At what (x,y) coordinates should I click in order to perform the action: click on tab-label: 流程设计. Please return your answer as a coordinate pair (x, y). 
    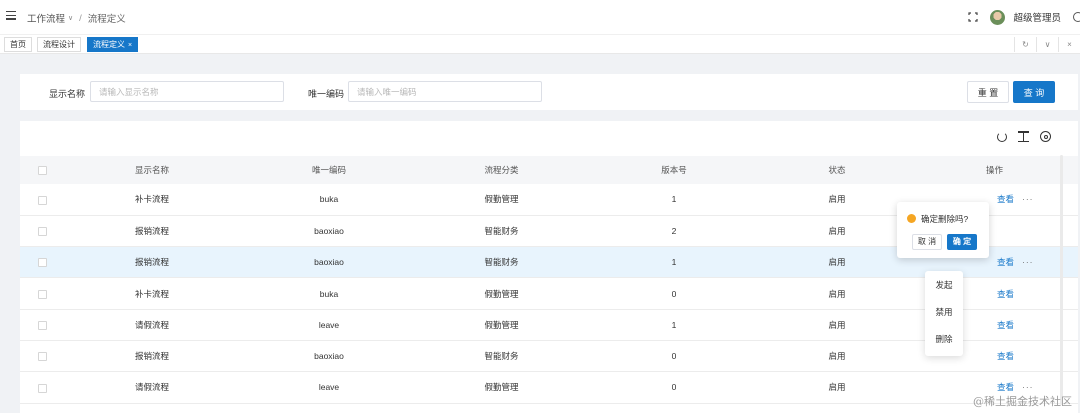
    Looking at the image, I should click on (59, 44).